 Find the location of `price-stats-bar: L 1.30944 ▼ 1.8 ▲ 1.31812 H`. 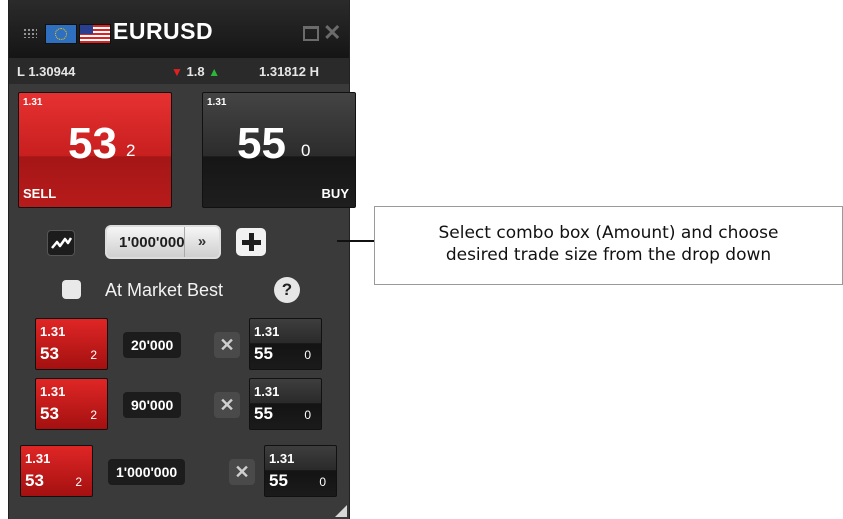

price-stats-bar: L 1.30944 ▼ 1.8 ▲ 1.31812 H is located at coordinates (179, 71).